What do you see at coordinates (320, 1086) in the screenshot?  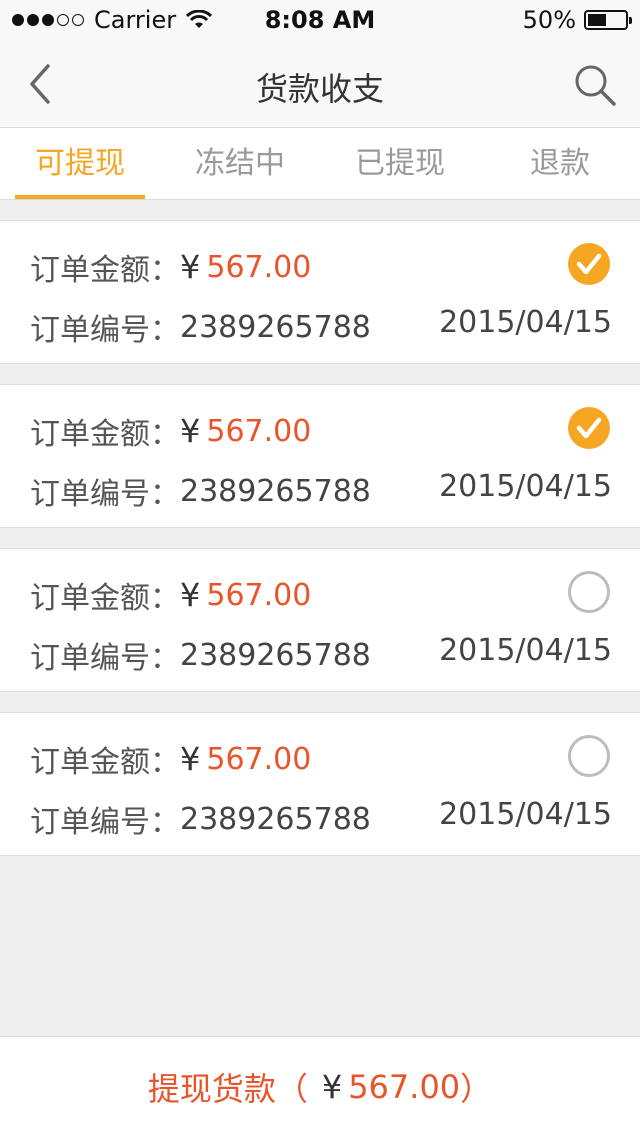 I see `withdraw-button: 提现货款（ ¥ 567.00 ）` at bounding box center [320, 1086].